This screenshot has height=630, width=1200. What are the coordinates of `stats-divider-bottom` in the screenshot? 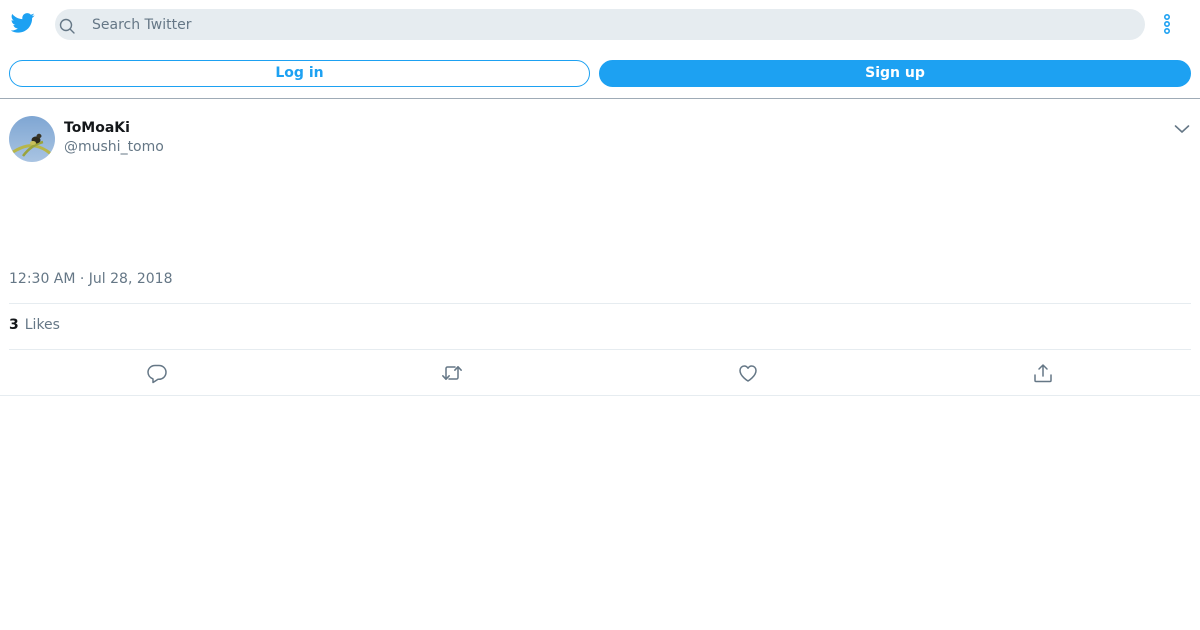 It's located at (600, 349).